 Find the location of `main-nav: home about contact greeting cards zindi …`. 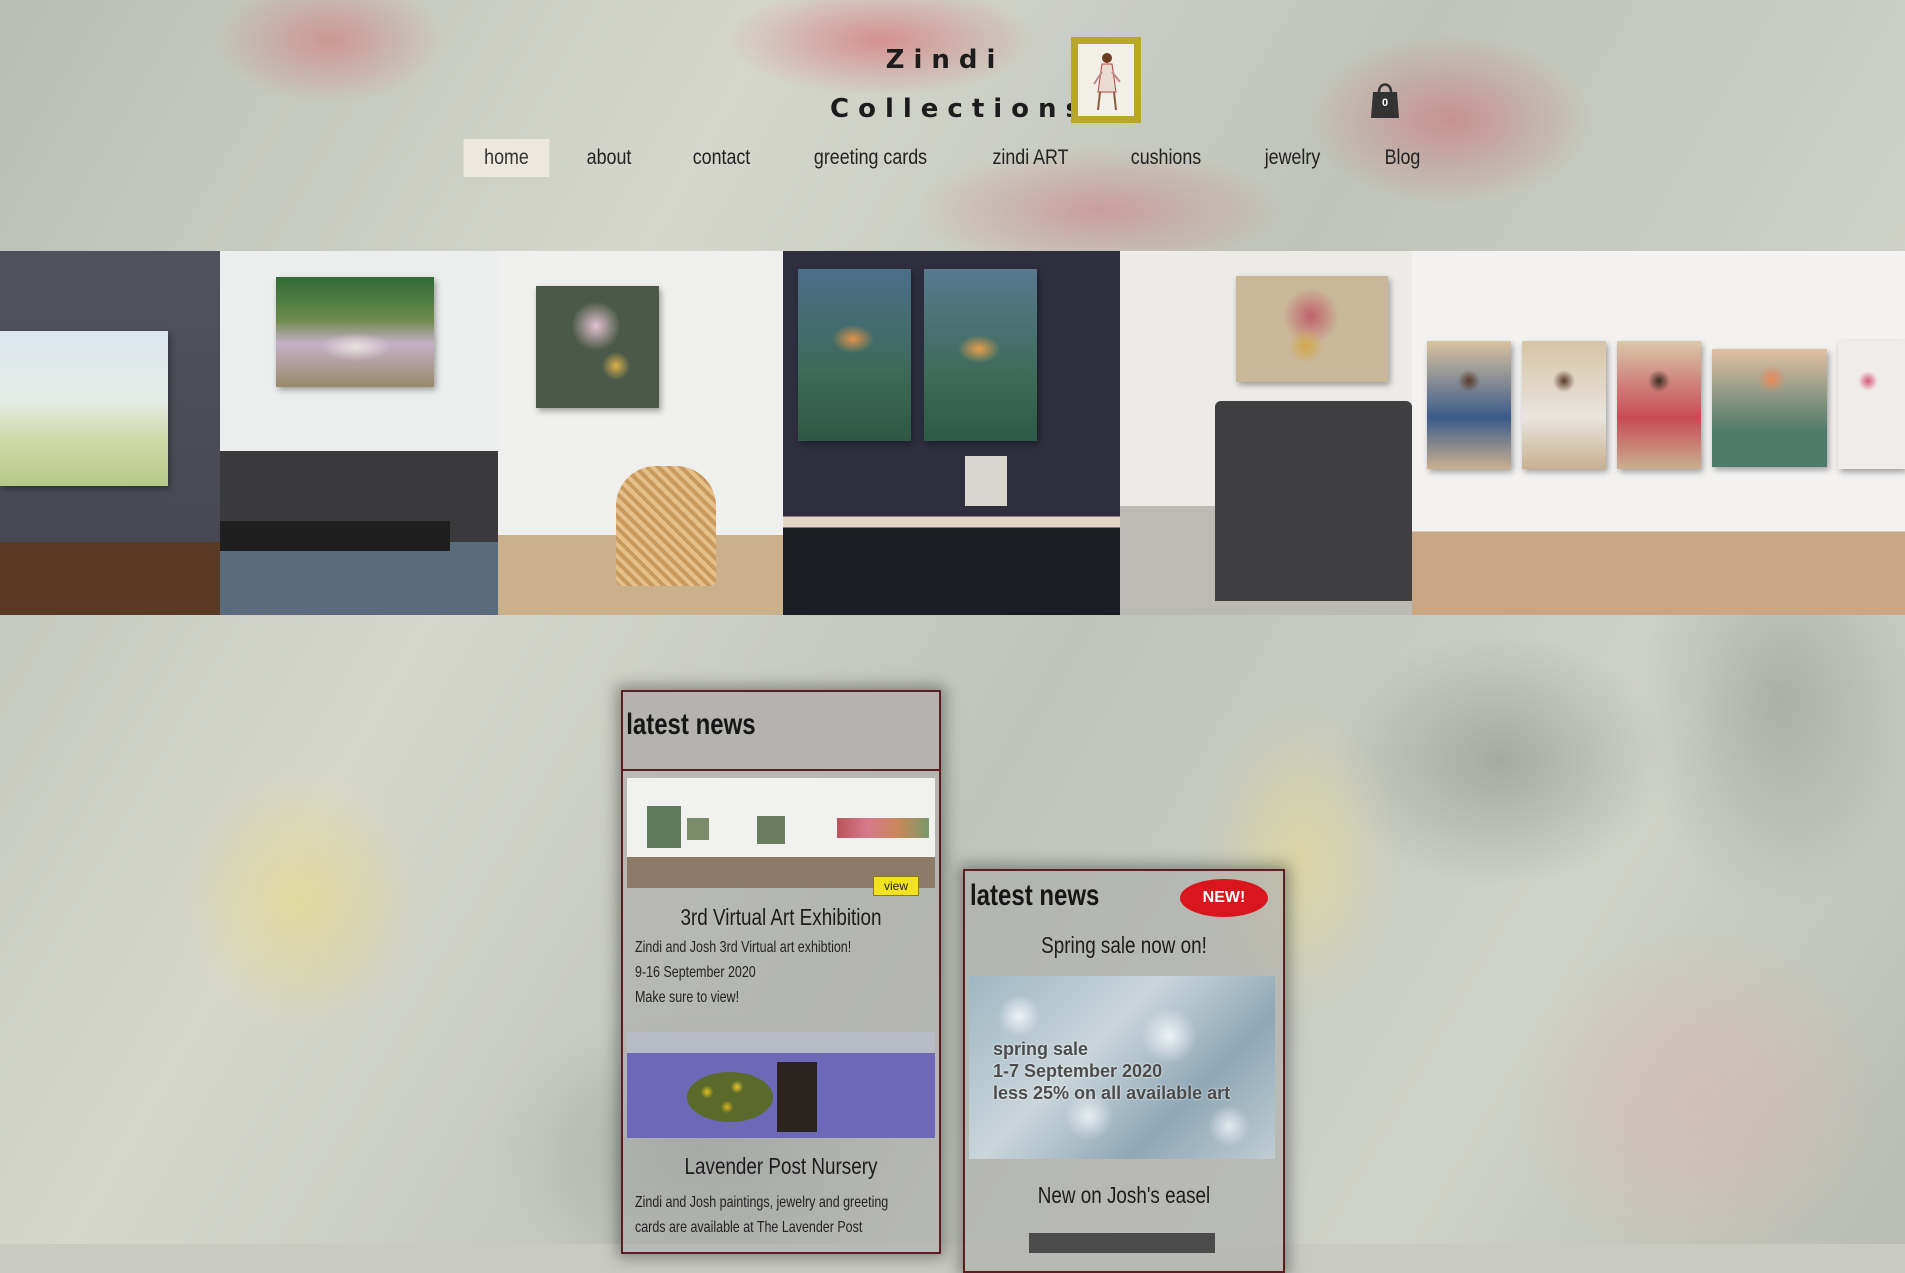

main-nav: home about contact greeting cards zindi … is located at coordinates (953, 159).